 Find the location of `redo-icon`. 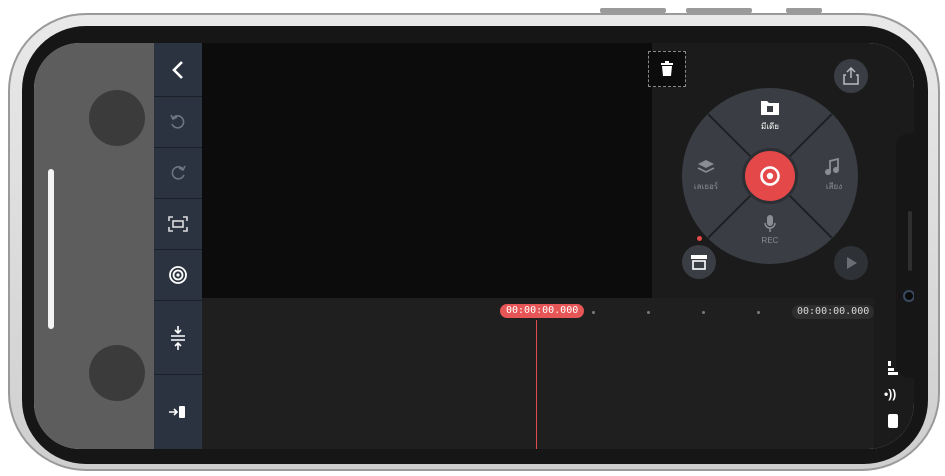

redo-icon is located at coordinates (178, 172).